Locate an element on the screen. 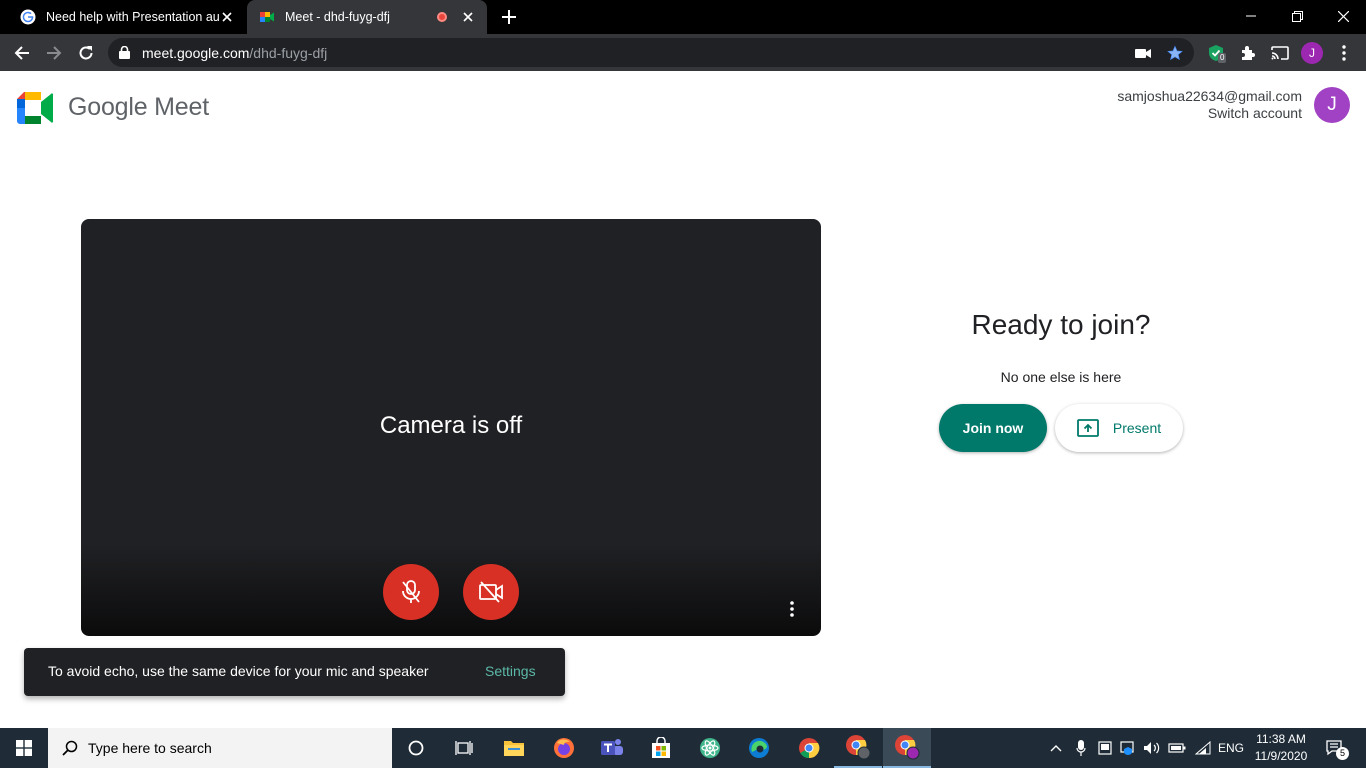  volume-icon is located at coordinates (1152, 748).